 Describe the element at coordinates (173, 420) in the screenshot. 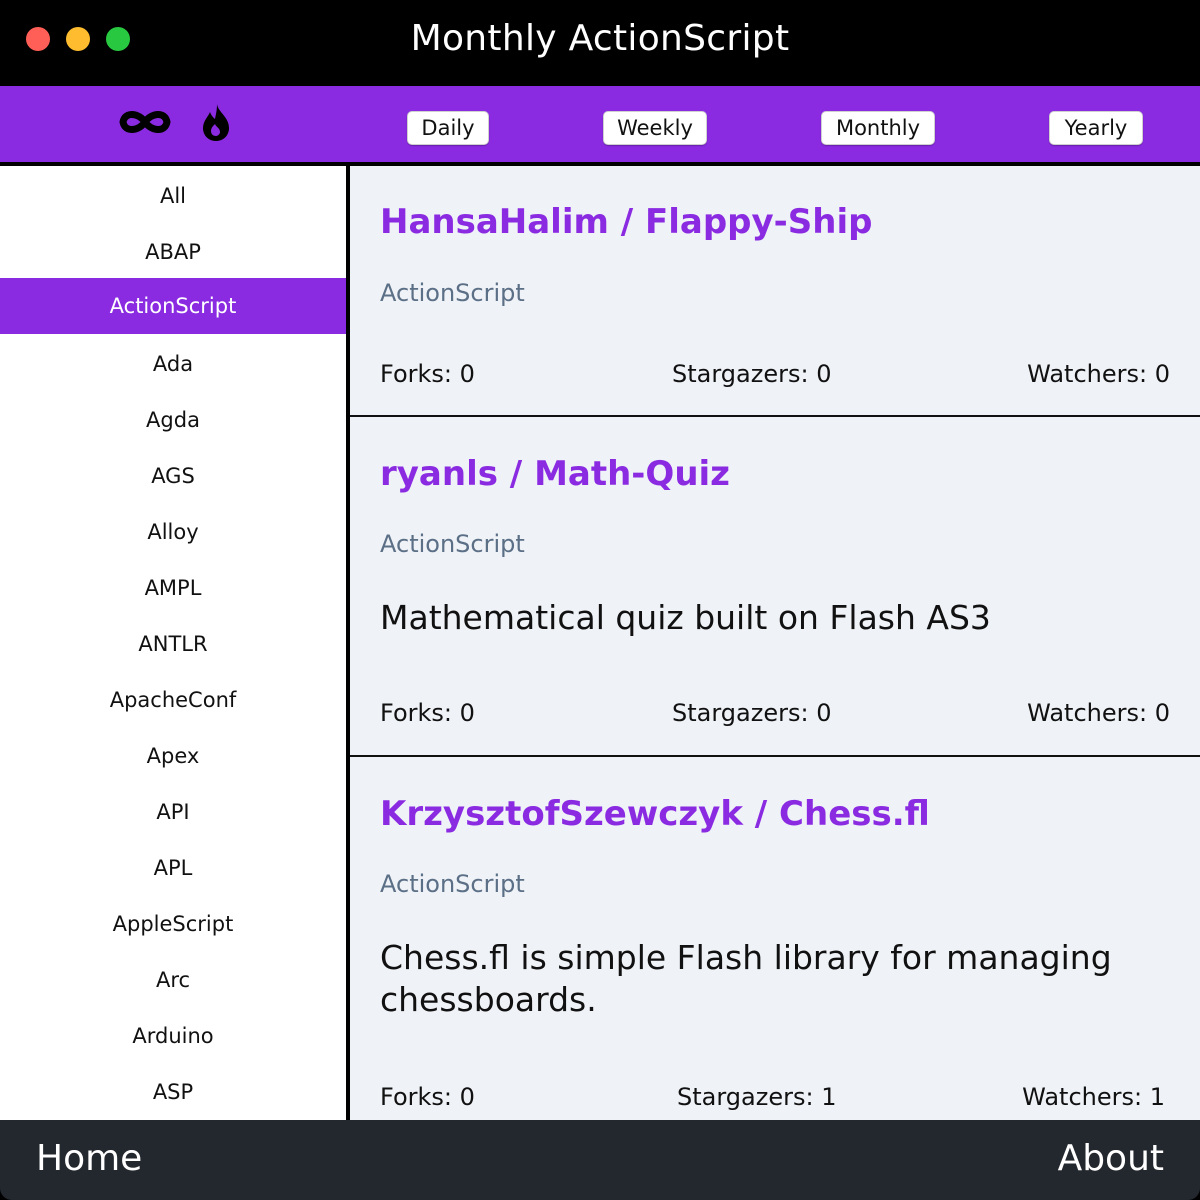

I see `sidebar-item-agda: Agda` at that location.